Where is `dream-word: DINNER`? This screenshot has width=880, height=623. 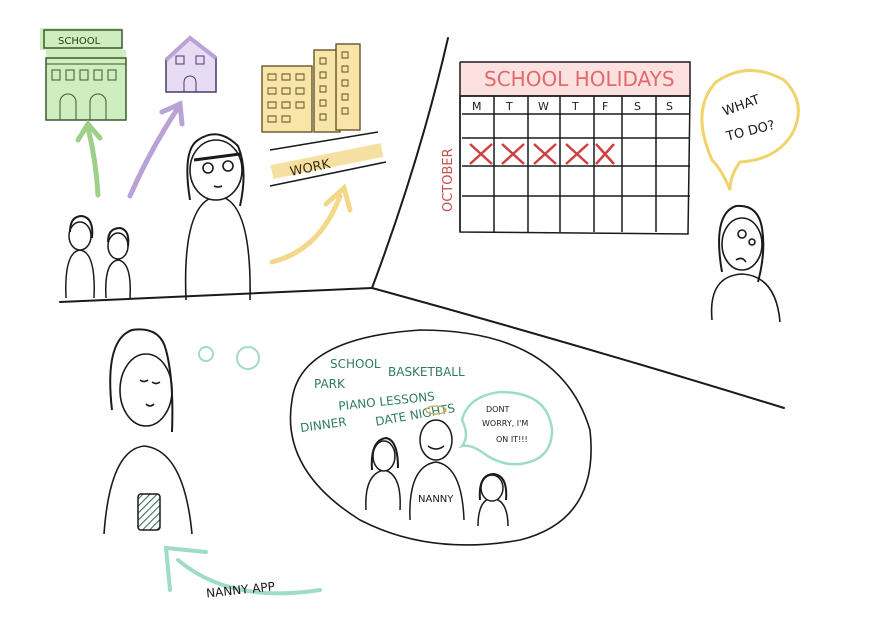 dream-word: DINNER is located at coordinates (323, 425).